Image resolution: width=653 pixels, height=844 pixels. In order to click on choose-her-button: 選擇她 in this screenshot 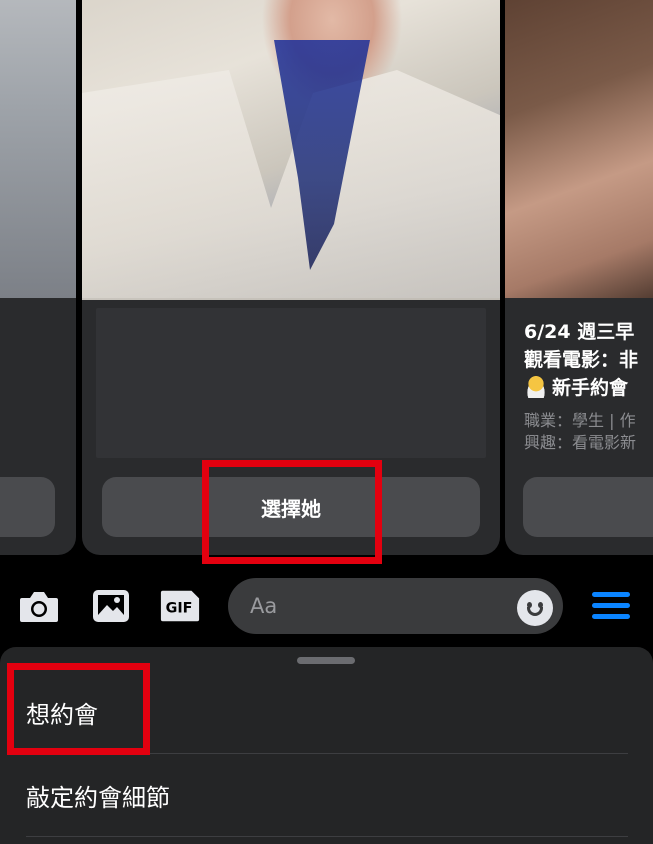, I will do `click(291, 507)`.